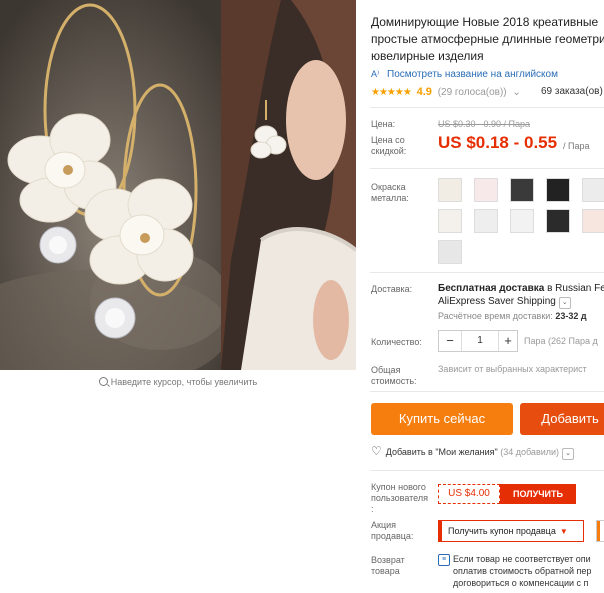 The width and height of the screenshot is (604, 593). What do you see at coordinates (562, 419) in the screenshot?
I see `add-to-cart-button: Добавить` at bounding box center [562, 419].